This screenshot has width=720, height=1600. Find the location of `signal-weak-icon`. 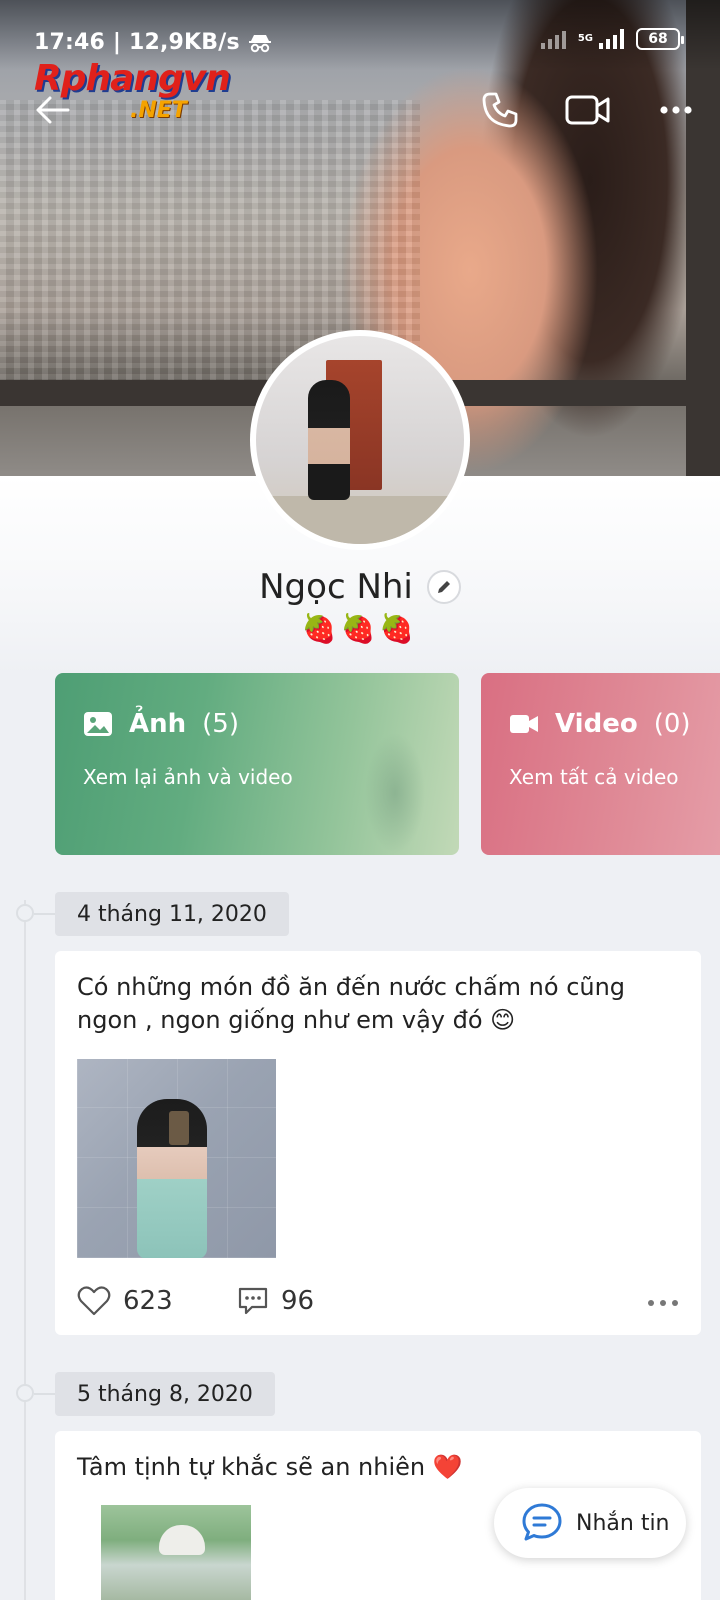

signal-weak-icon is located at coordinates (553, 39).